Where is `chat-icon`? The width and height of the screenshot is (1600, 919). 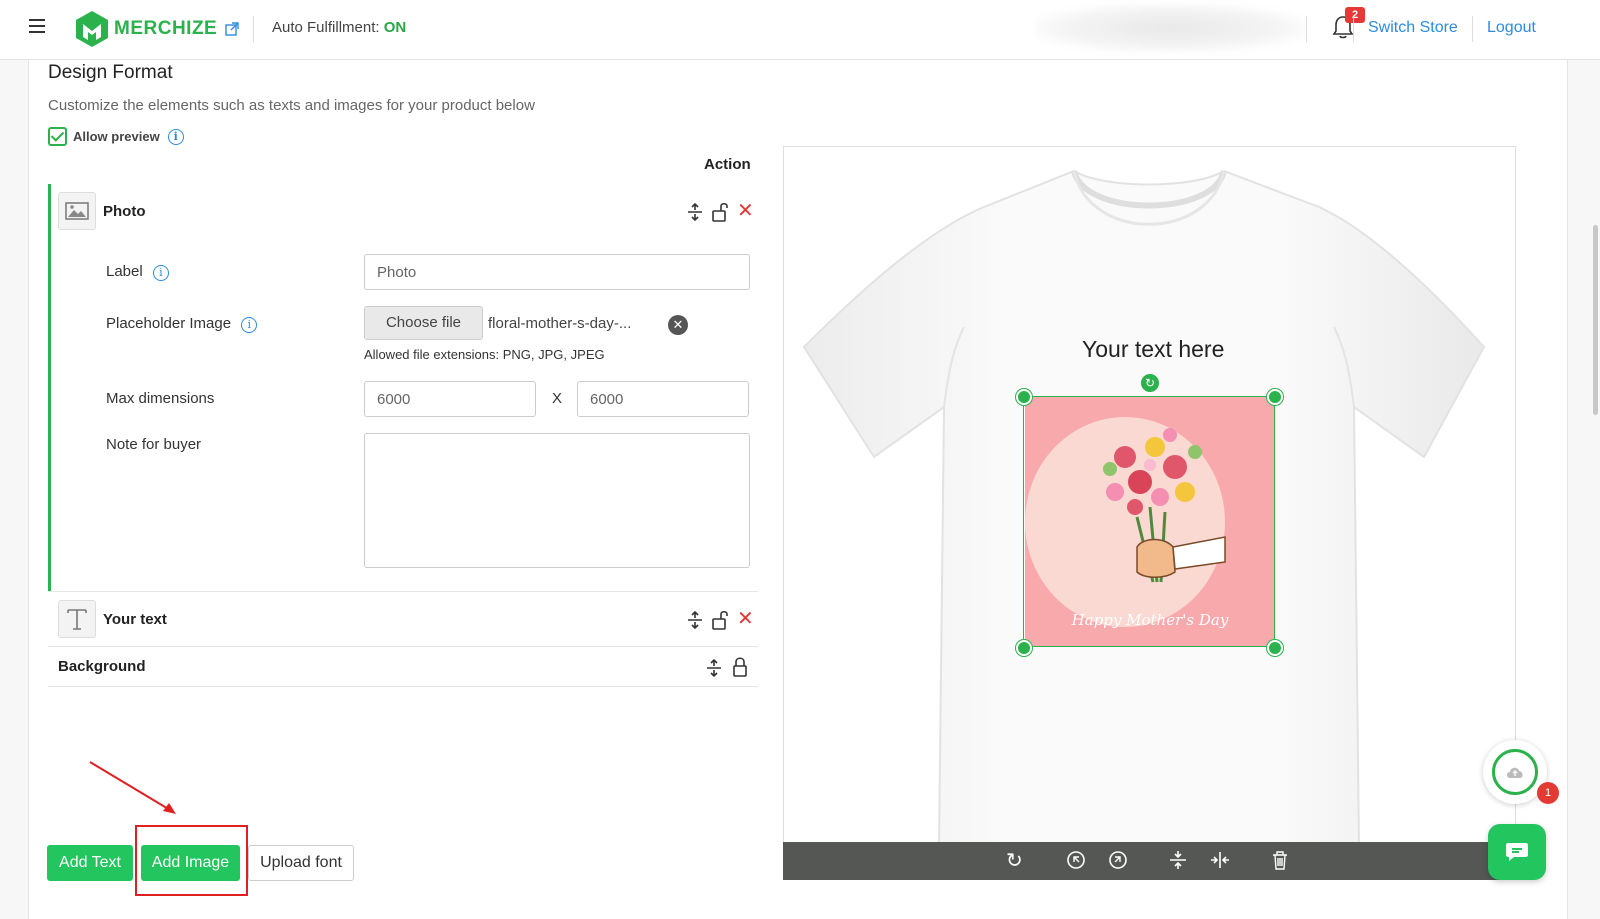
chat-icon is located at coordinates (1517, 852).